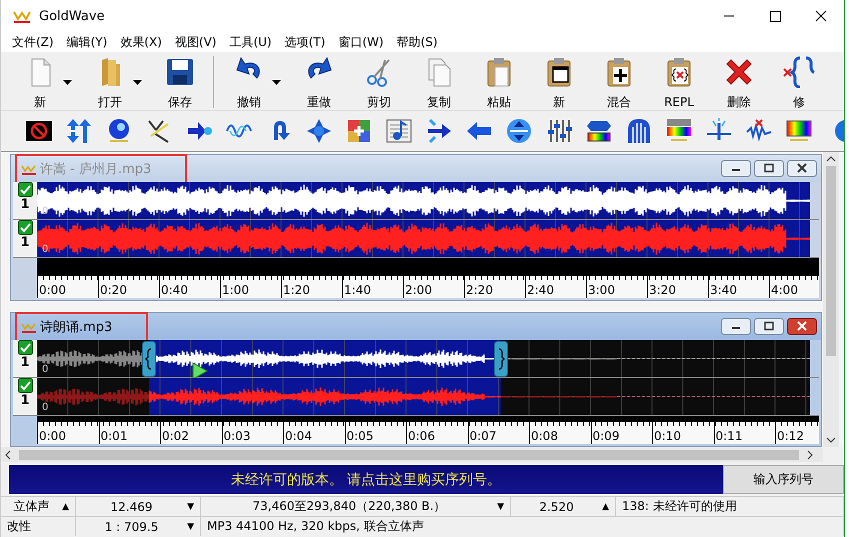  Describe the element at coordinates (149, 359) in the screenshot. I see `selection-start-handle` at that location.